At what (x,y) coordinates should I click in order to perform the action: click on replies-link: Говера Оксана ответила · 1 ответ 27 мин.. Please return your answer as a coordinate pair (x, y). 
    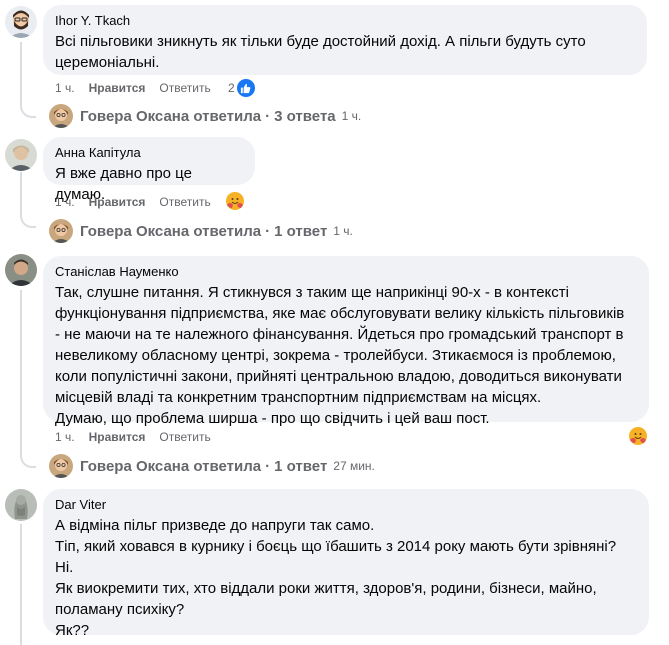
    Looking at the image, I should click on (212, 466).